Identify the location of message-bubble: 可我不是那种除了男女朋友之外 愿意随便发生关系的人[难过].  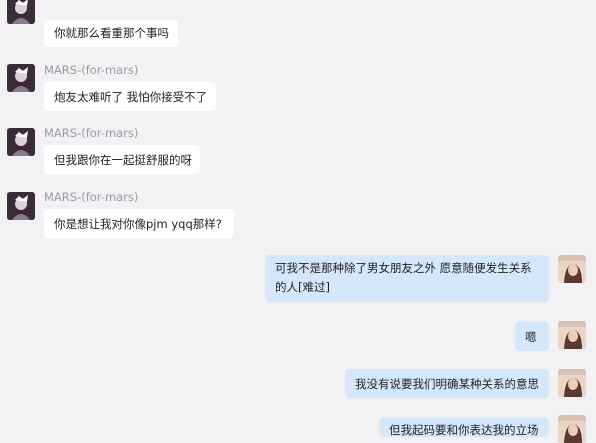
(407, 278).